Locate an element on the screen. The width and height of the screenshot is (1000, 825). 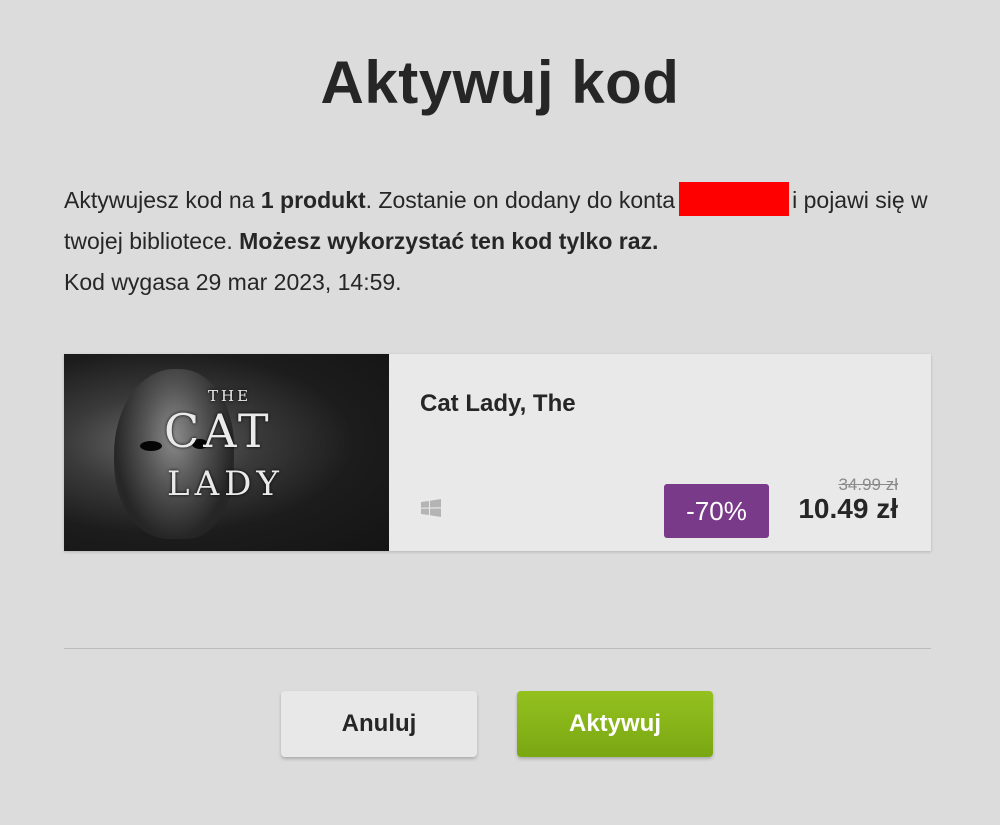
dialog-title: Aktywuj kod is located at coordinates (500, 82).